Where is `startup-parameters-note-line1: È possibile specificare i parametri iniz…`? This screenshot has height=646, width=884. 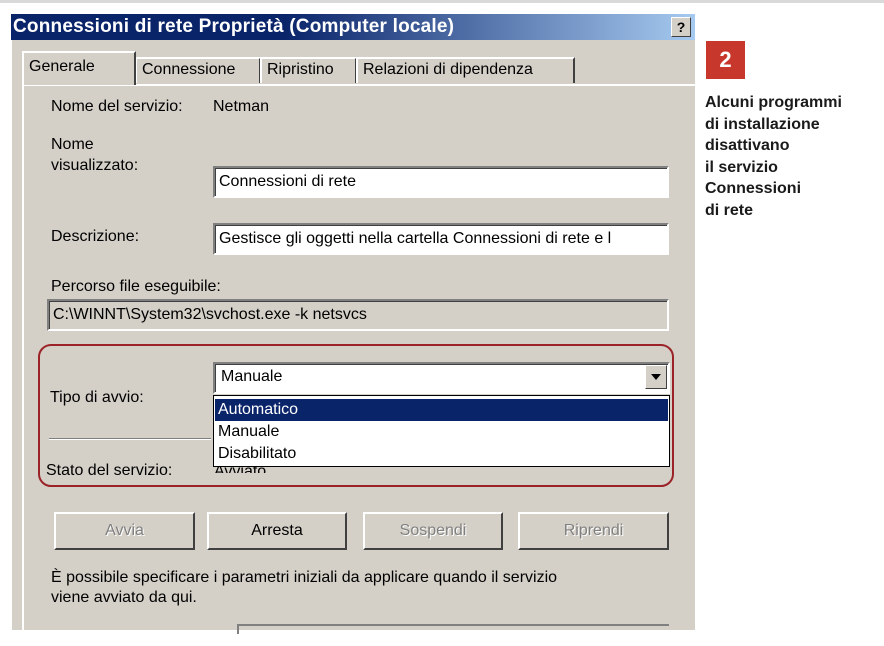
startup-parameters-note-line1: È possibile specificare i parametri iniz… is located at coordinates (304, 577).